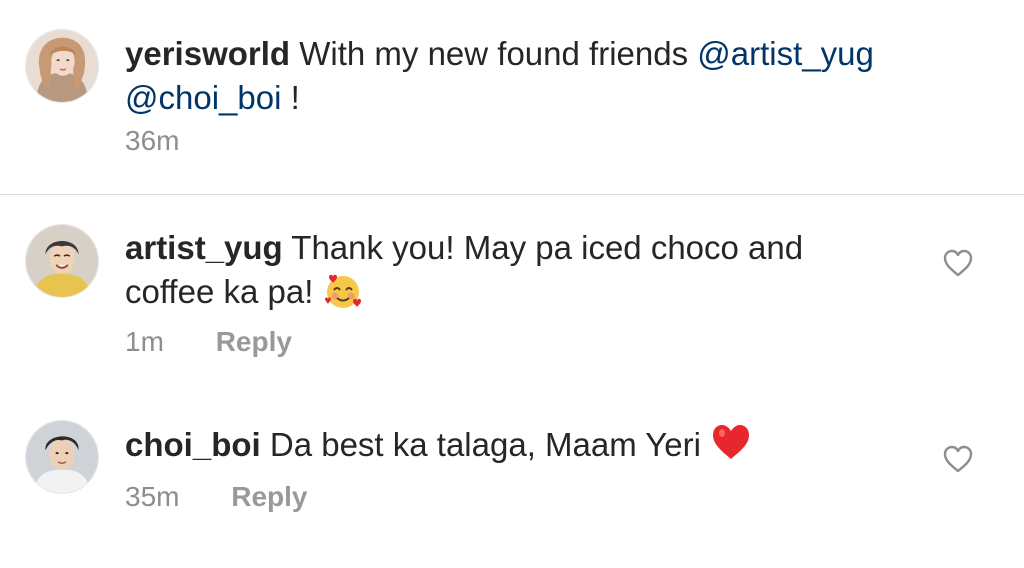 Image resolution: width=1024 pixels, height=568 pixels. Describe the element at coordinates (785, 53) in the screenshot. I see `mention-artist-yug: @artist_yug` at that location.